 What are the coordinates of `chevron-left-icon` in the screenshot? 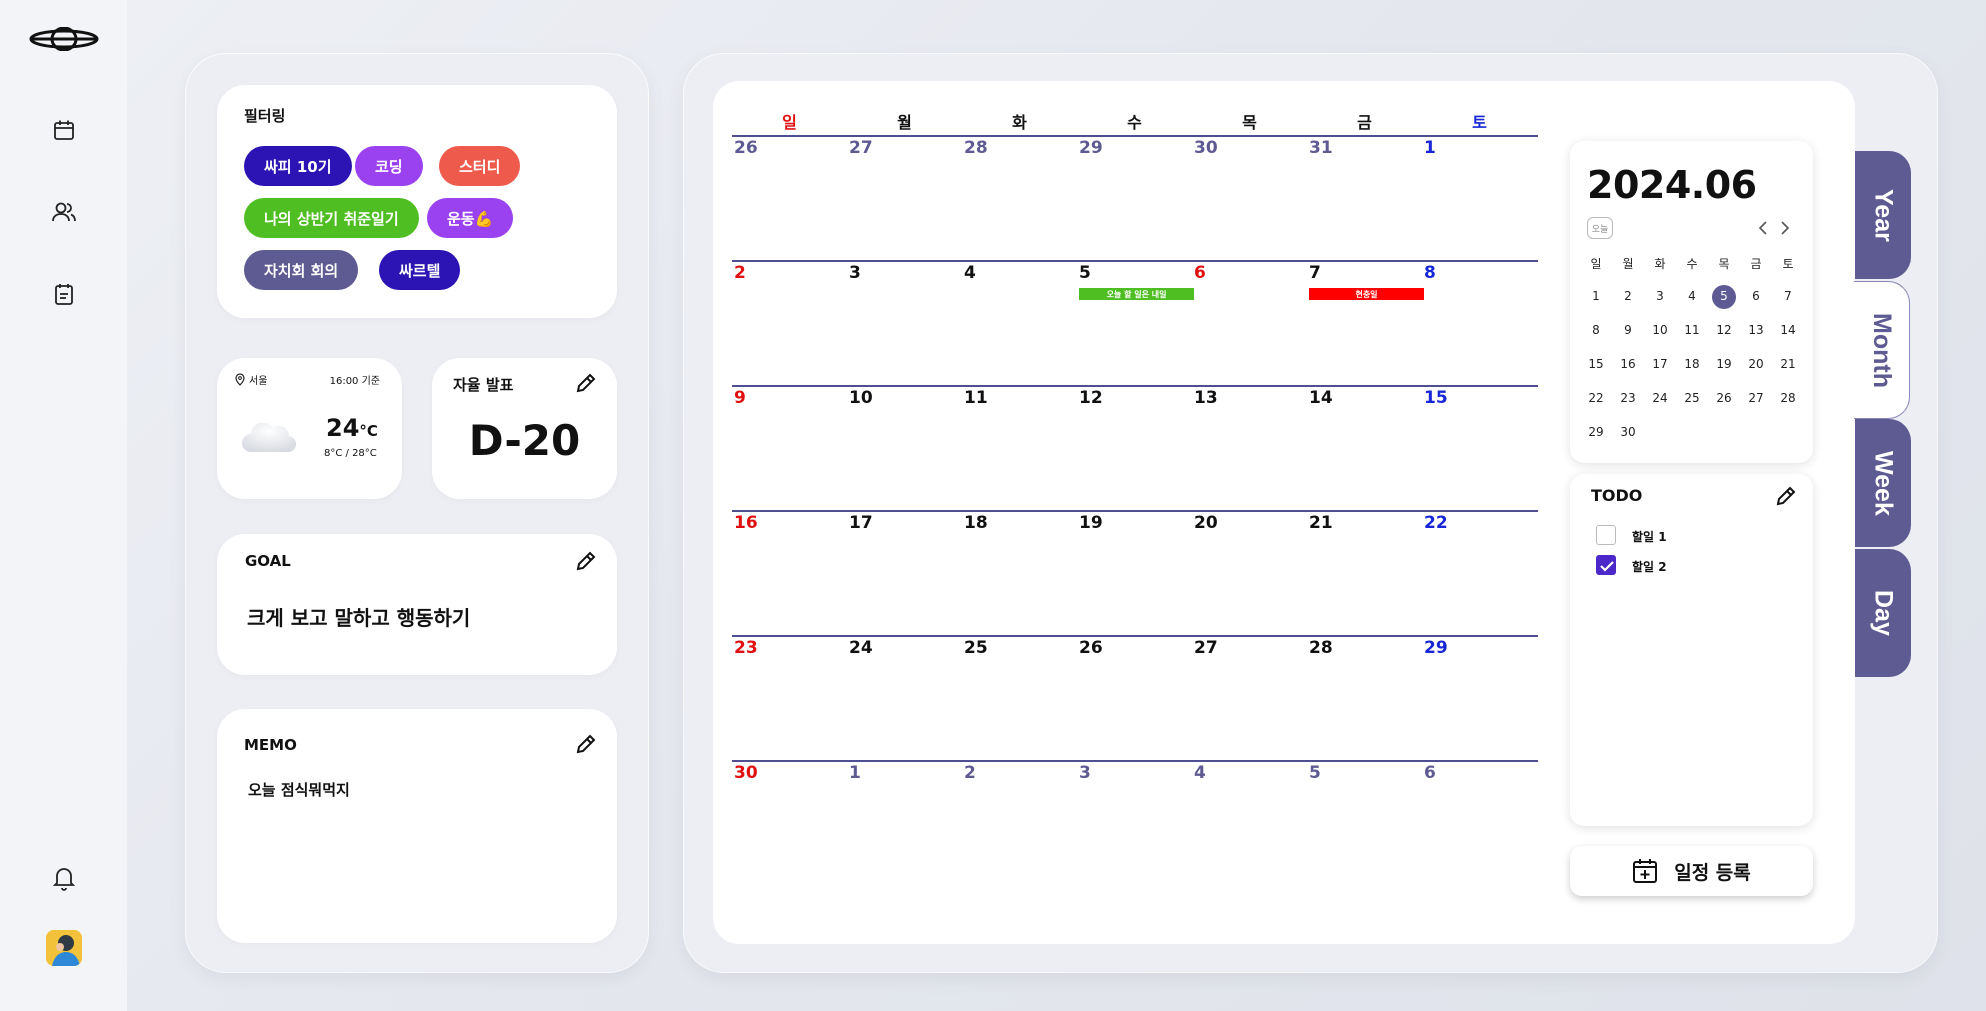 It's located at (1763, 228).